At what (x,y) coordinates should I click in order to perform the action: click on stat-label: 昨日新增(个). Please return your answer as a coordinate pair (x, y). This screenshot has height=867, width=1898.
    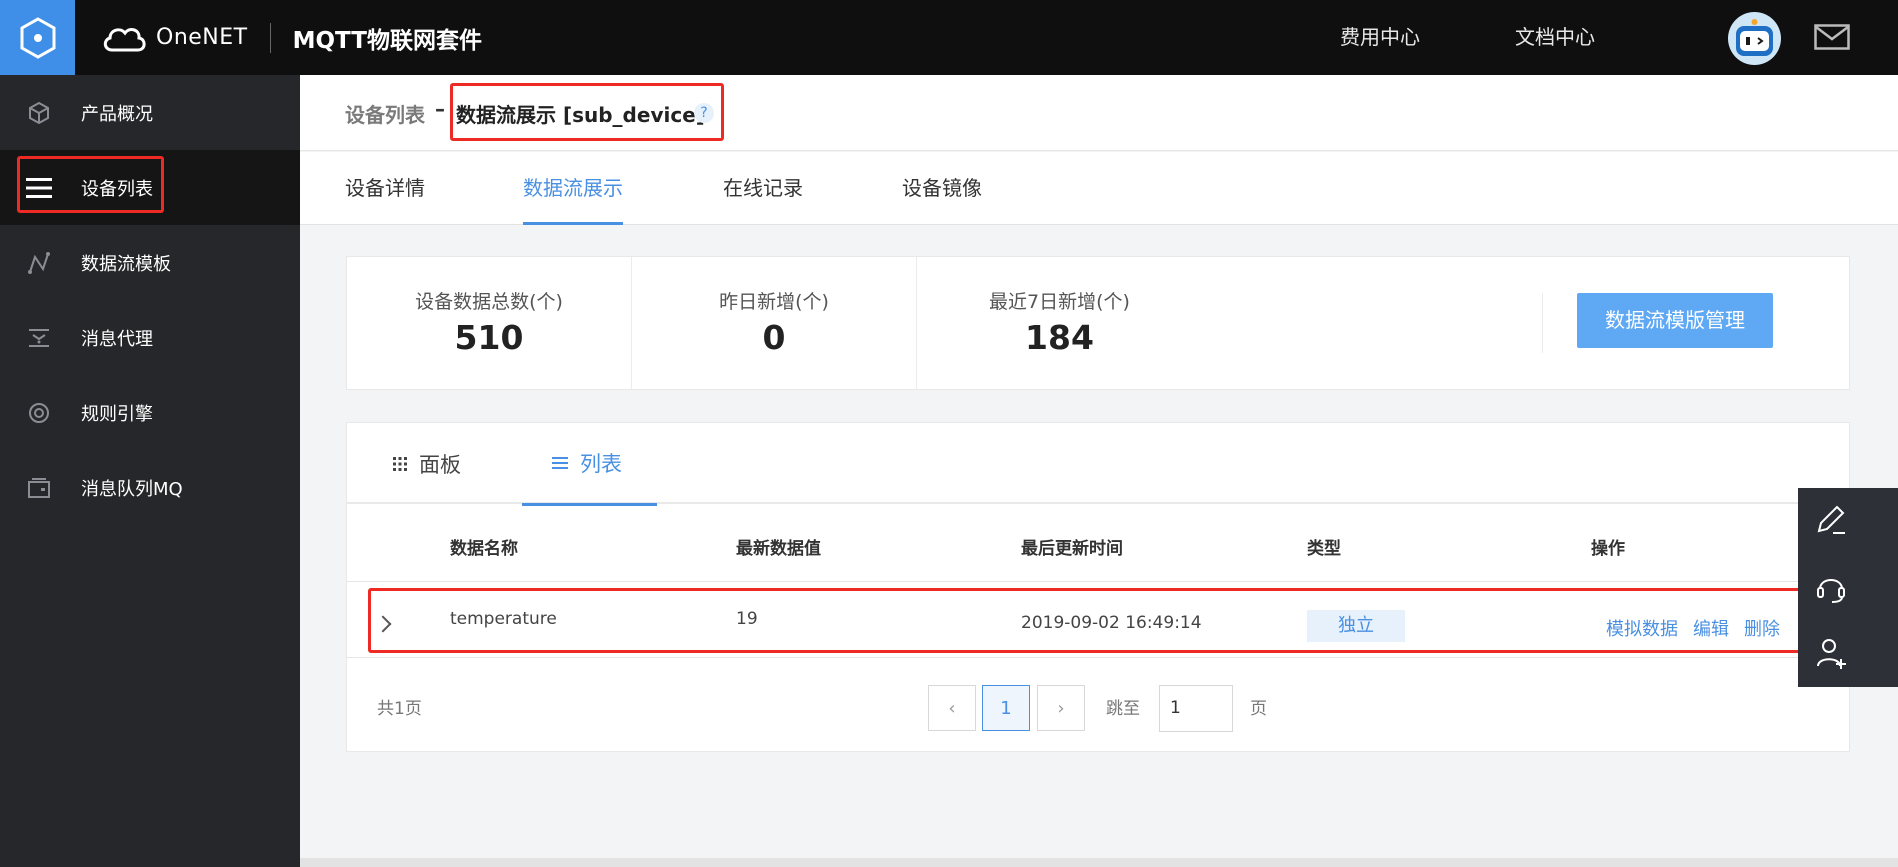
    Looking at the image, I should click on (774, 302).